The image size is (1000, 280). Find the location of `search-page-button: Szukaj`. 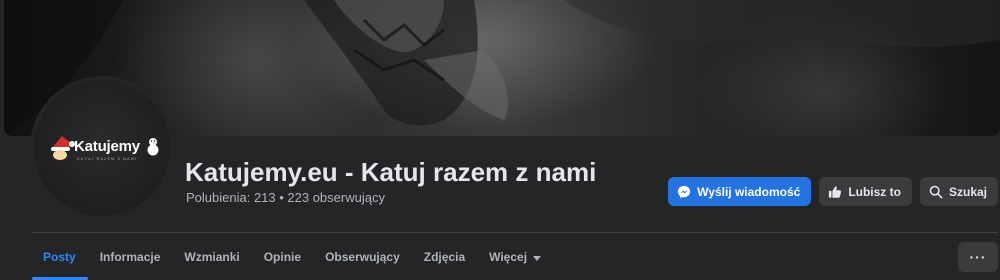

search-page-button: Szukaj is located at coordinates (958, 191).